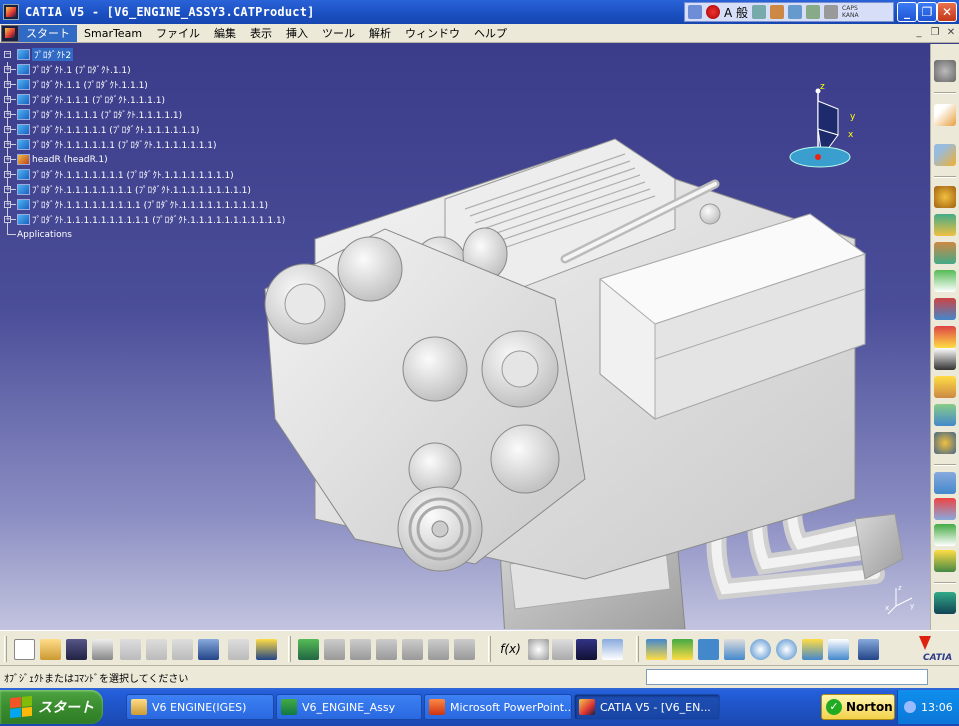 Image resolution: width=959 pixels, height=726 pixels. I want to click on tree-root-label: ﾌﾟﾛﾀﾞｸﾄ2, so click(53, 54).